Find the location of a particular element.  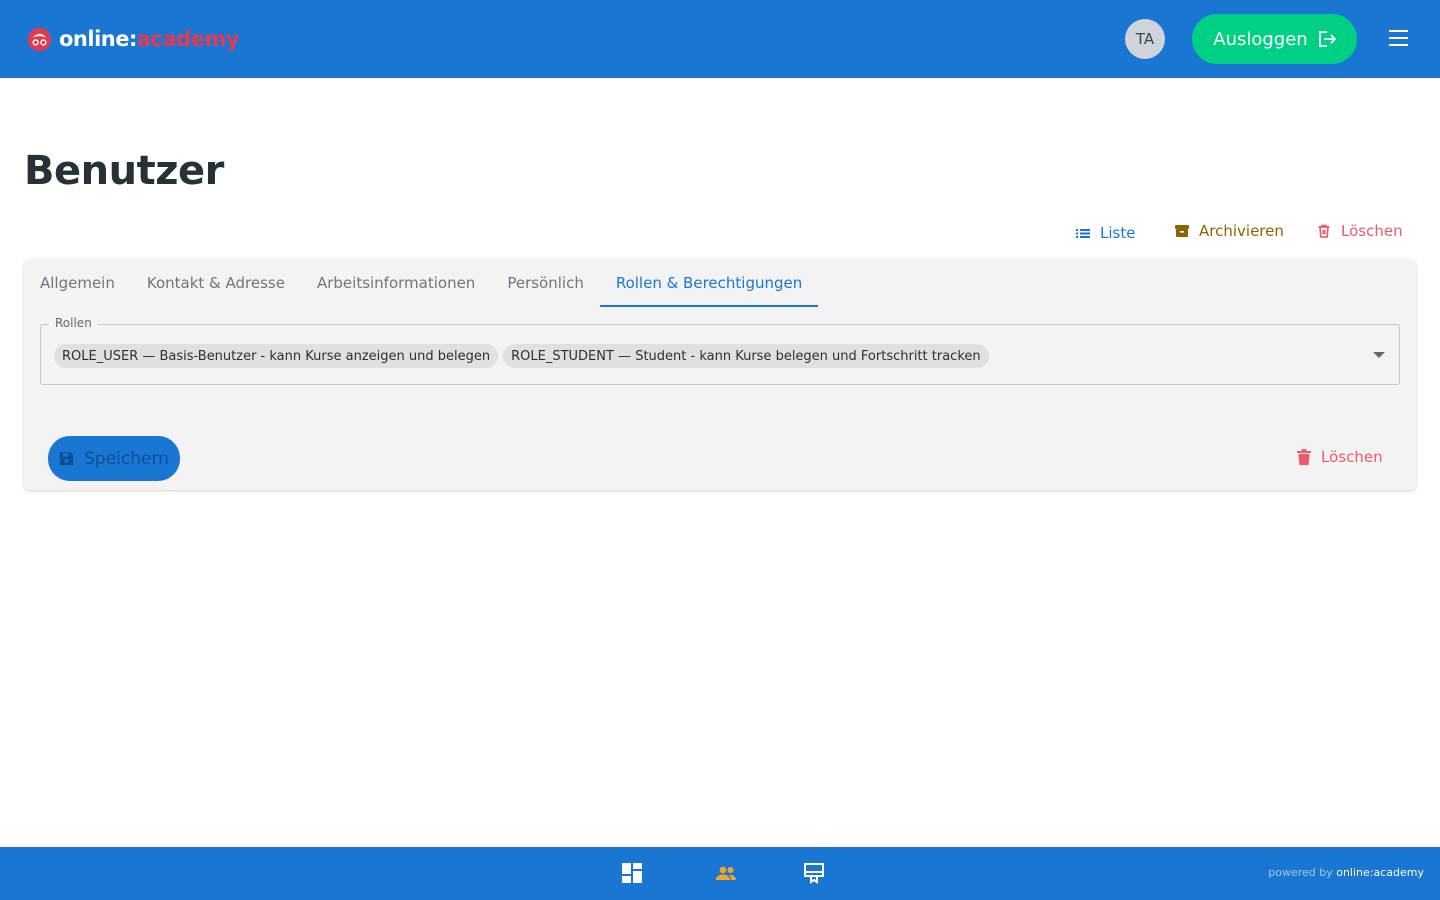

bottom-nav-bar: powered by online:academy is located at coordinates (720, 873).